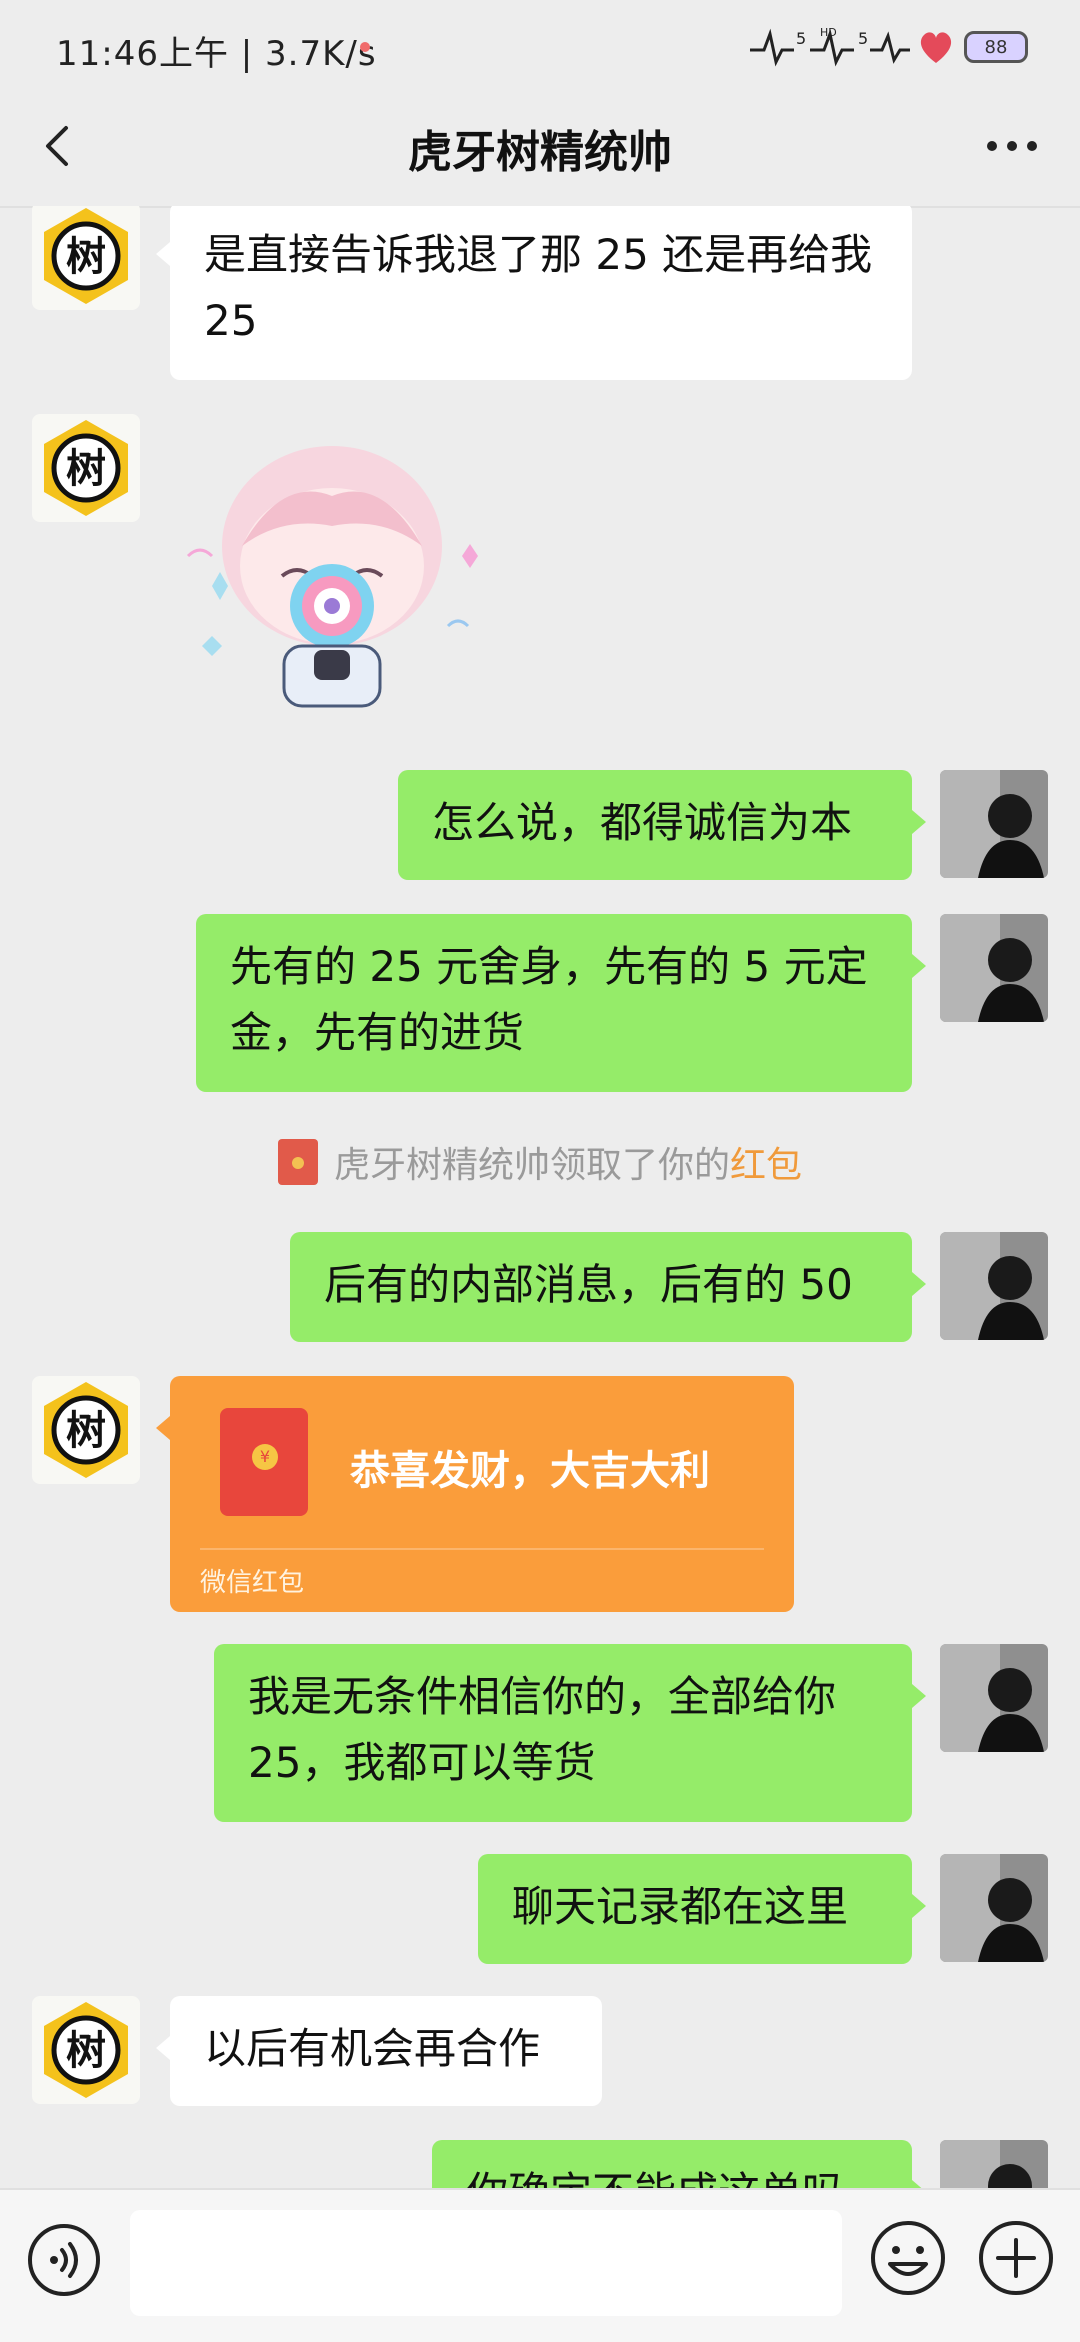 This screenshot has height=2342, width=1080. What do you see at coordinates (766, 1165) in the screenshot?
I see `red-packet-link: 红包` at bounding box center [766, 1165].